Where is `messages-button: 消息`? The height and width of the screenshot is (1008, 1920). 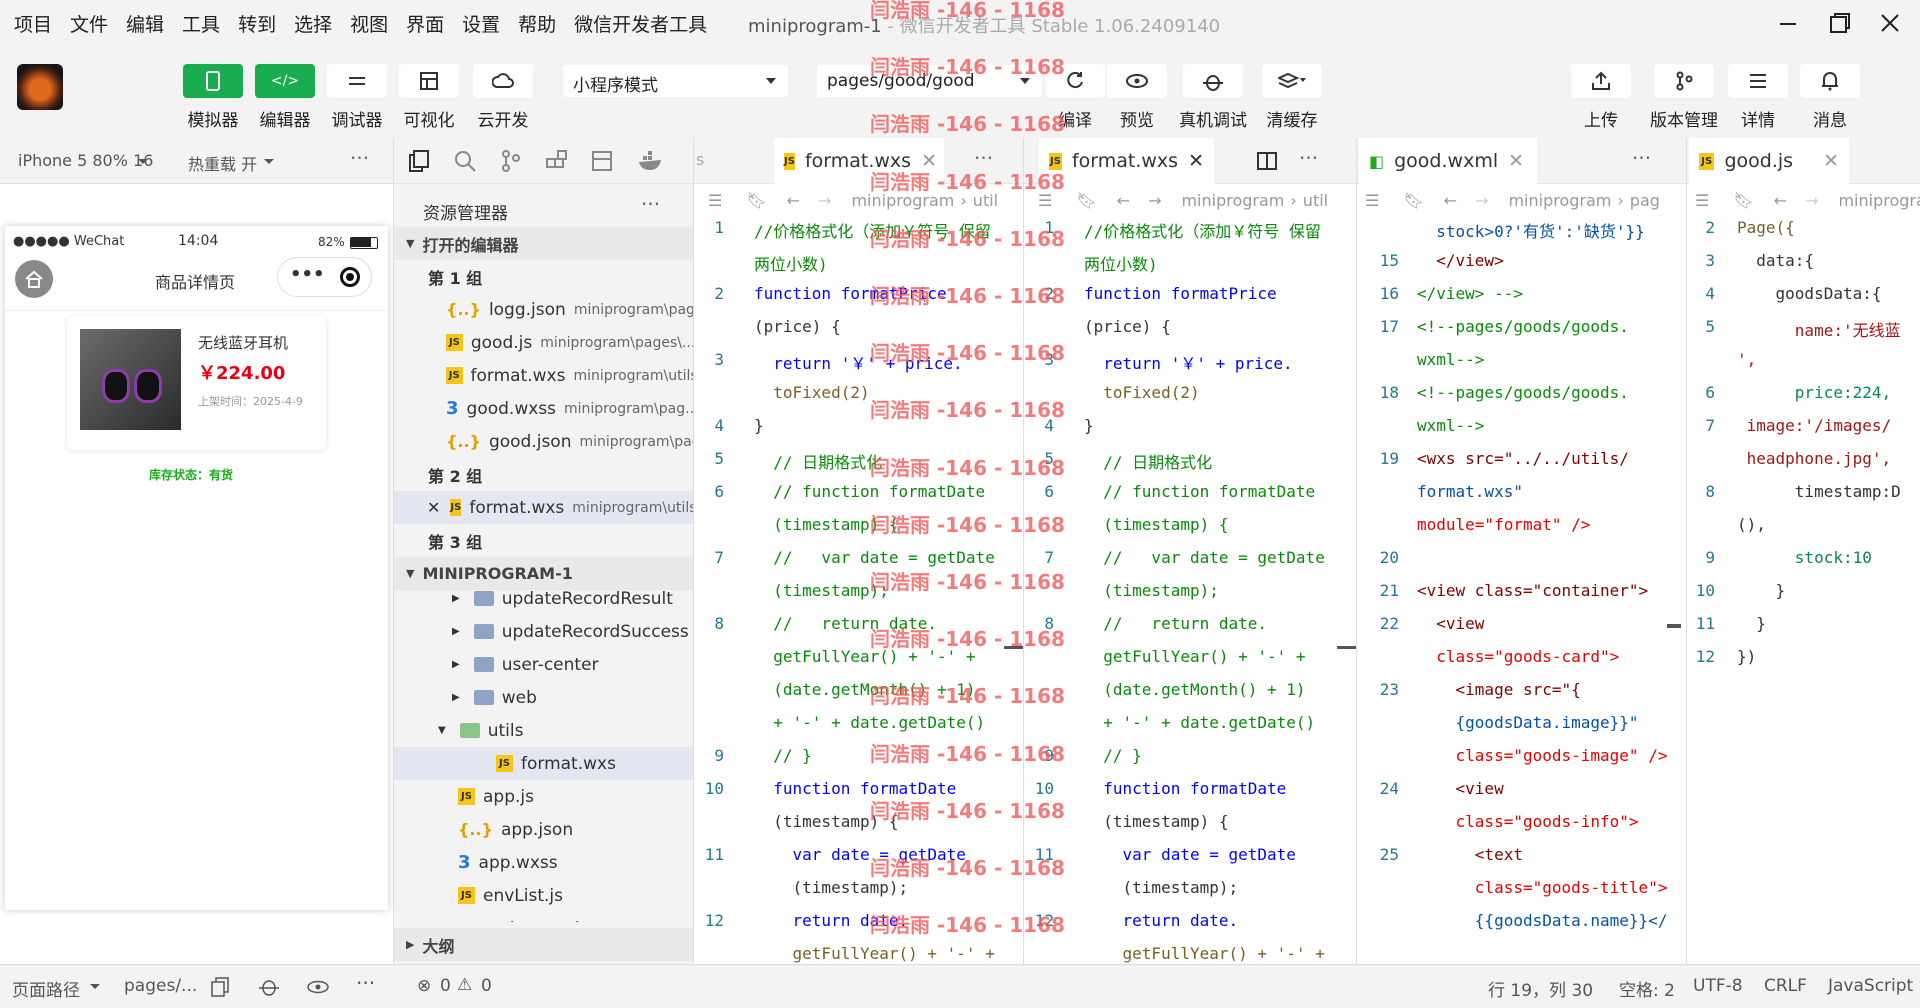 messages-button: 消息 is located at coordinates (1830, 97).